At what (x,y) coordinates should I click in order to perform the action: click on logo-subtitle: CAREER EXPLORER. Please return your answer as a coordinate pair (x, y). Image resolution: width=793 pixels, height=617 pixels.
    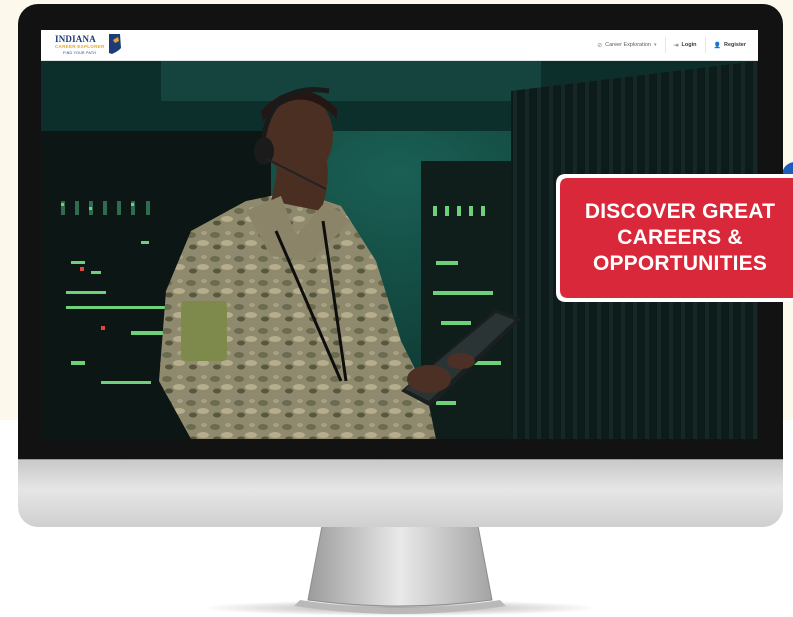
    Looking at the image, I should click on (80, 46).